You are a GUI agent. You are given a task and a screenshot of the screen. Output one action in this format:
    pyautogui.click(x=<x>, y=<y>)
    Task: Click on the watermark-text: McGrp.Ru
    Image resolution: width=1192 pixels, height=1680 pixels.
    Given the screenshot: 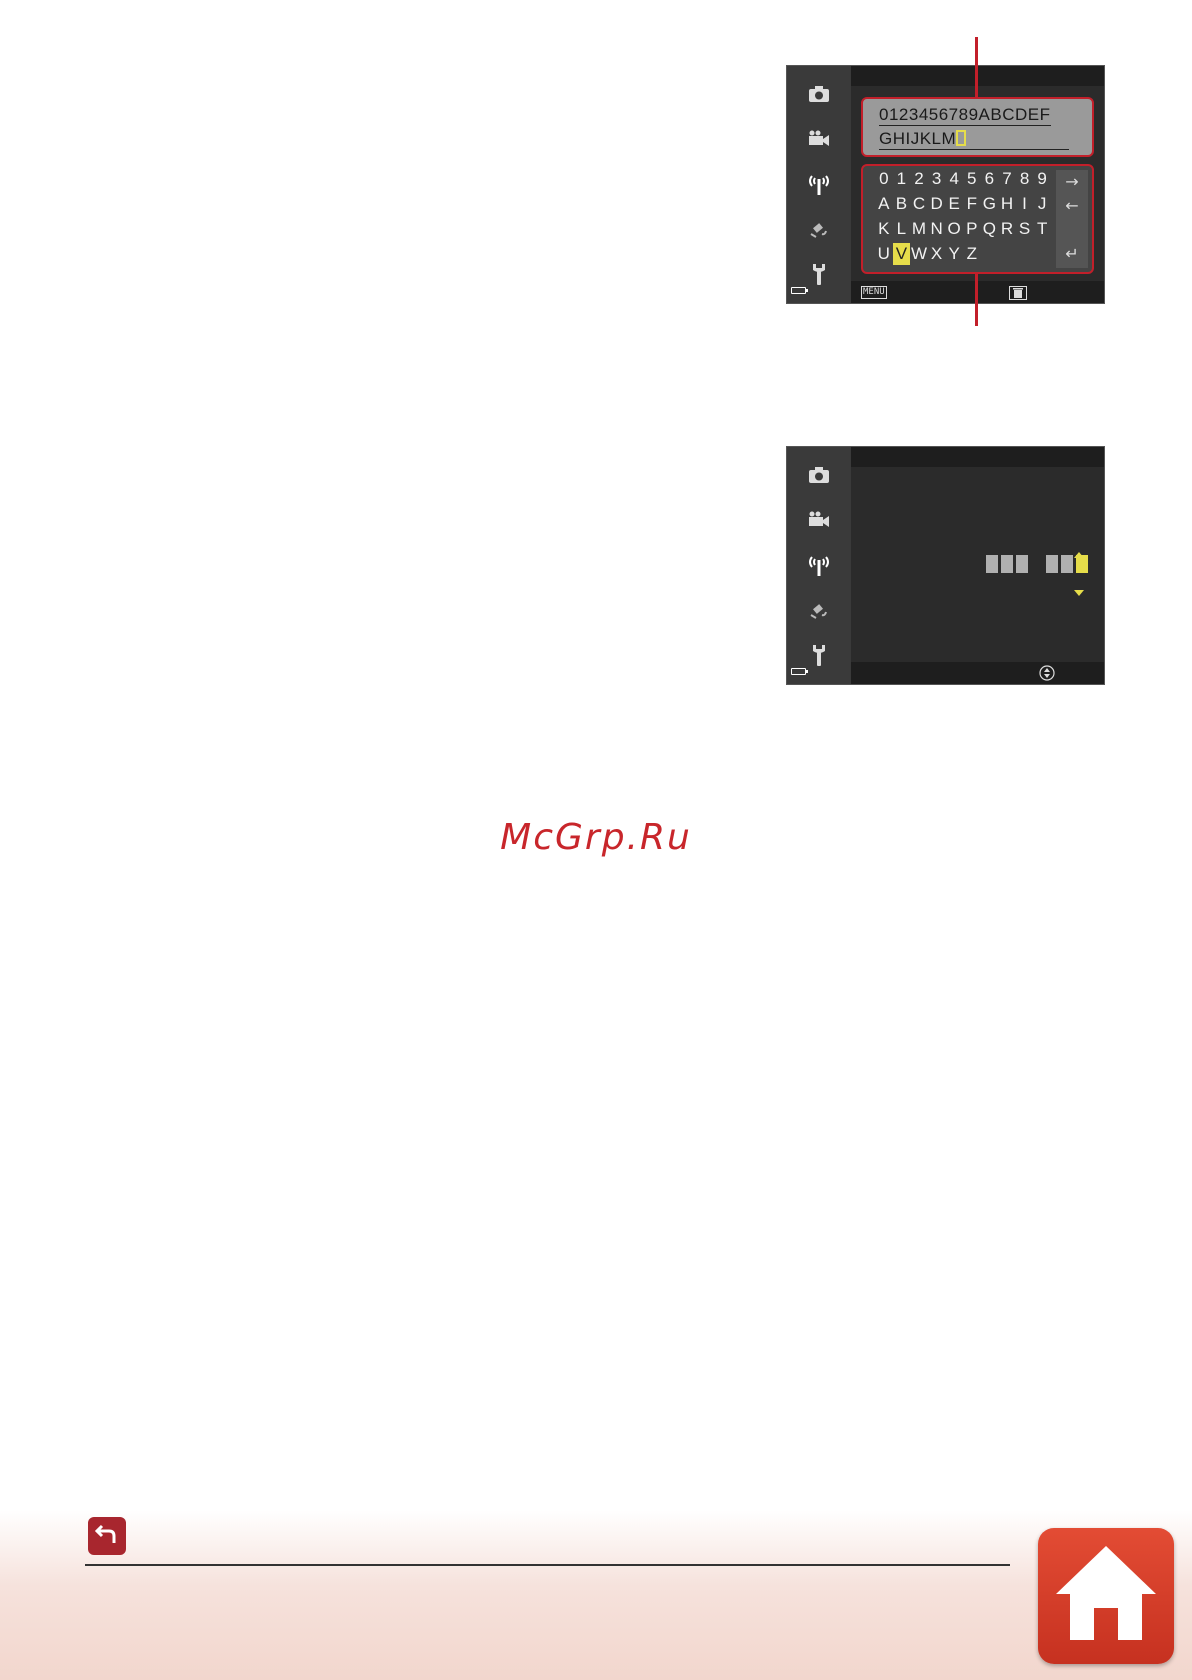 What is the action you would take?
    pyautogui.click(x=596, y=837)
    